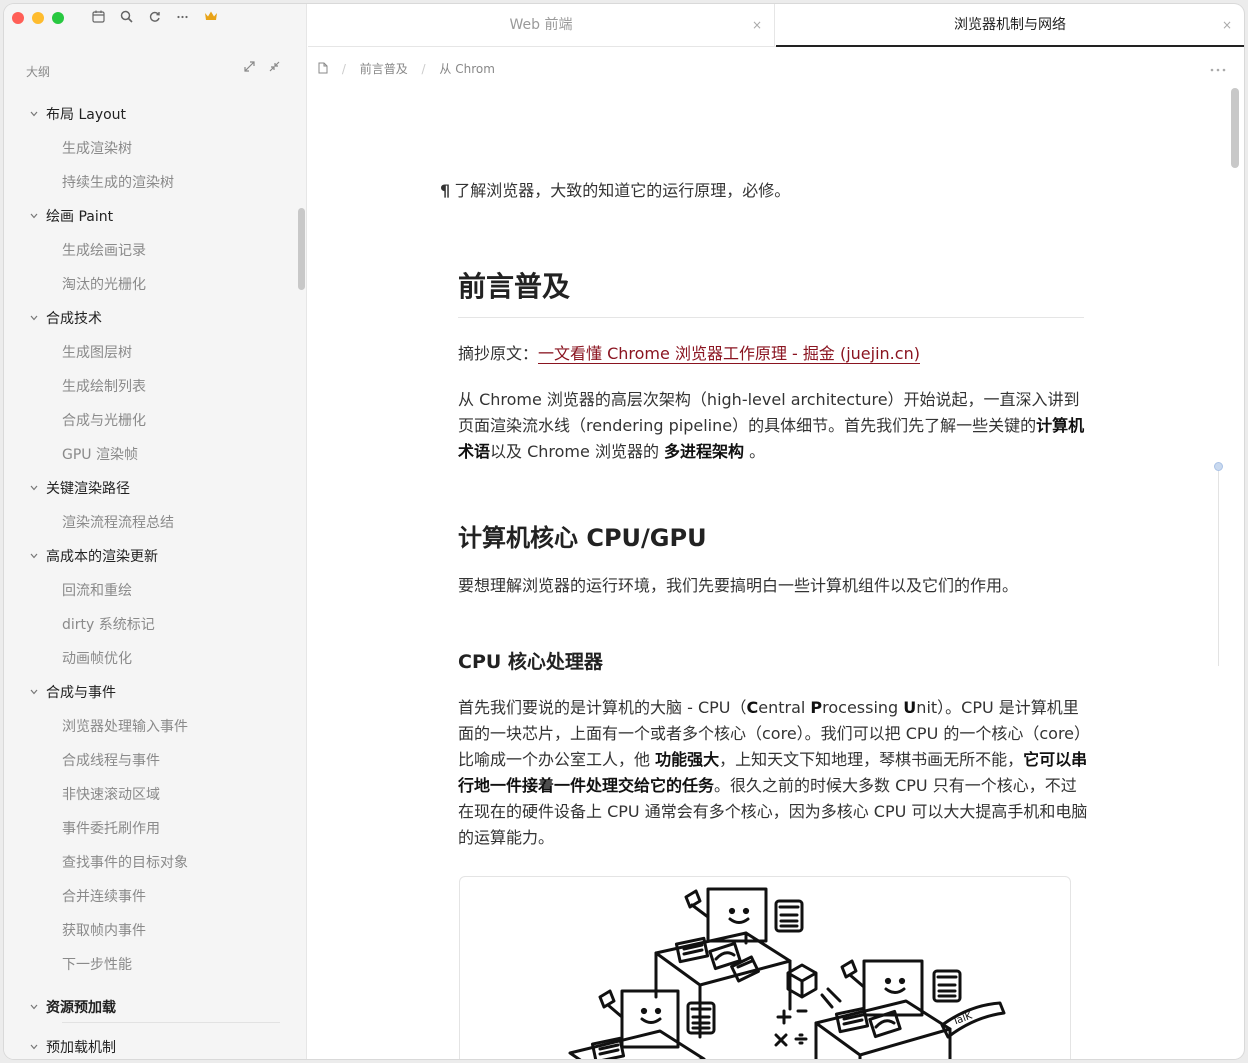 The height and width of the screenshot is (1063, 1248). What do you see at coordinates (104, 421) in the screenshot?
I see `sidebar-item-label: 合成与光栅化` at bounding box center [104, 421].